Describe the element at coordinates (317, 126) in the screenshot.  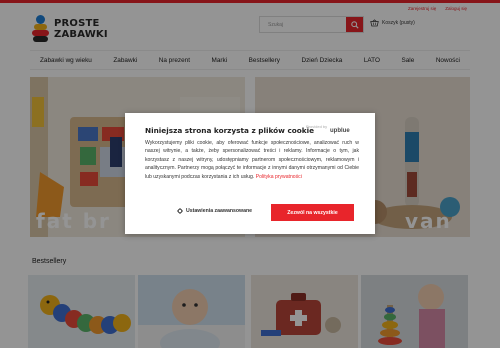
I see `provided-by-label: Provided by` at that location.